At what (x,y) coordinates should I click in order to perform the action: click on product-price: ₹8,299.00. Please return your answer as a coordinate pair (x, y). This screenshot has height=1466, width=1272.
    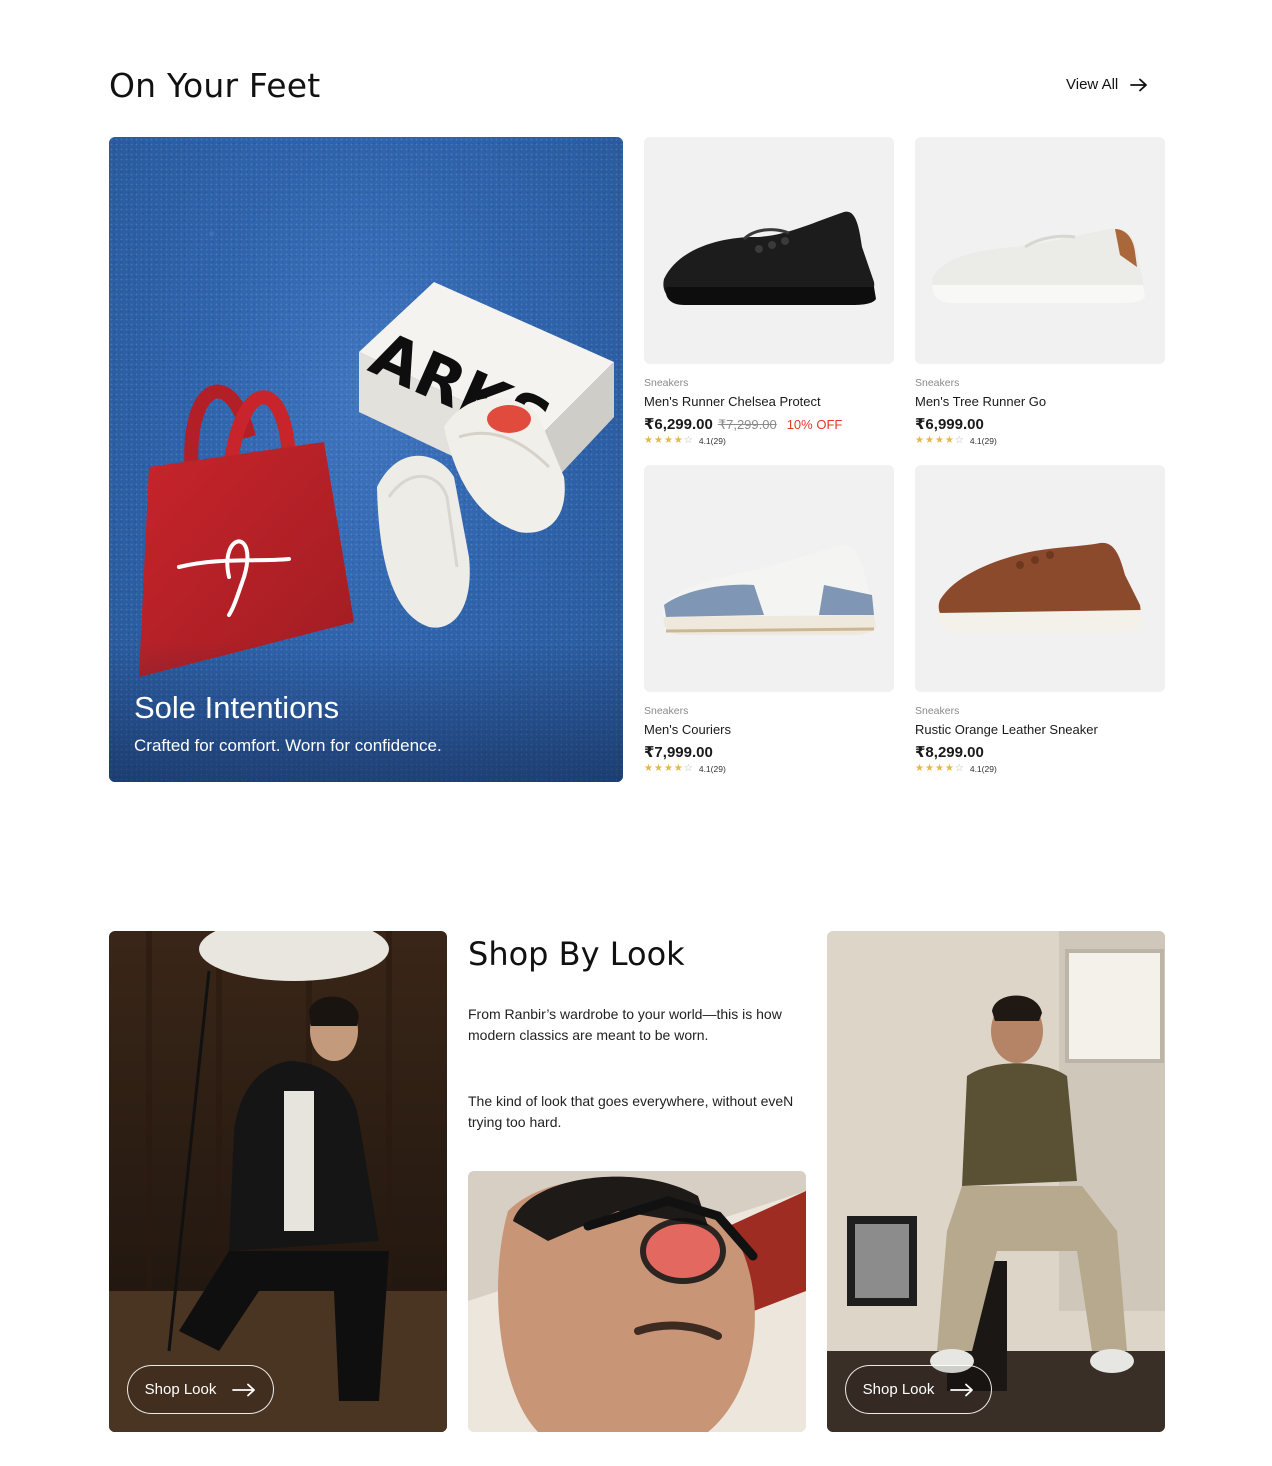
    Looking at the image, I should click on (949, 752).